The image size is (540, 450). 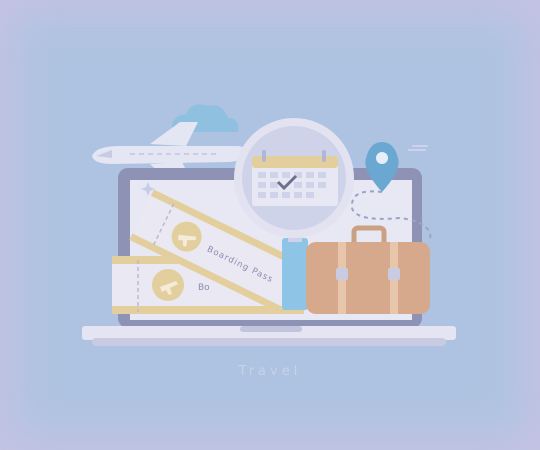 I want to click on calendar-icon, so click(x=295, y=178).